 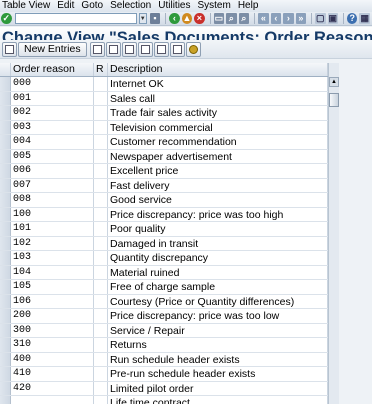 I want to click on order-reason-cell: 100, so click(x=52, y=214).